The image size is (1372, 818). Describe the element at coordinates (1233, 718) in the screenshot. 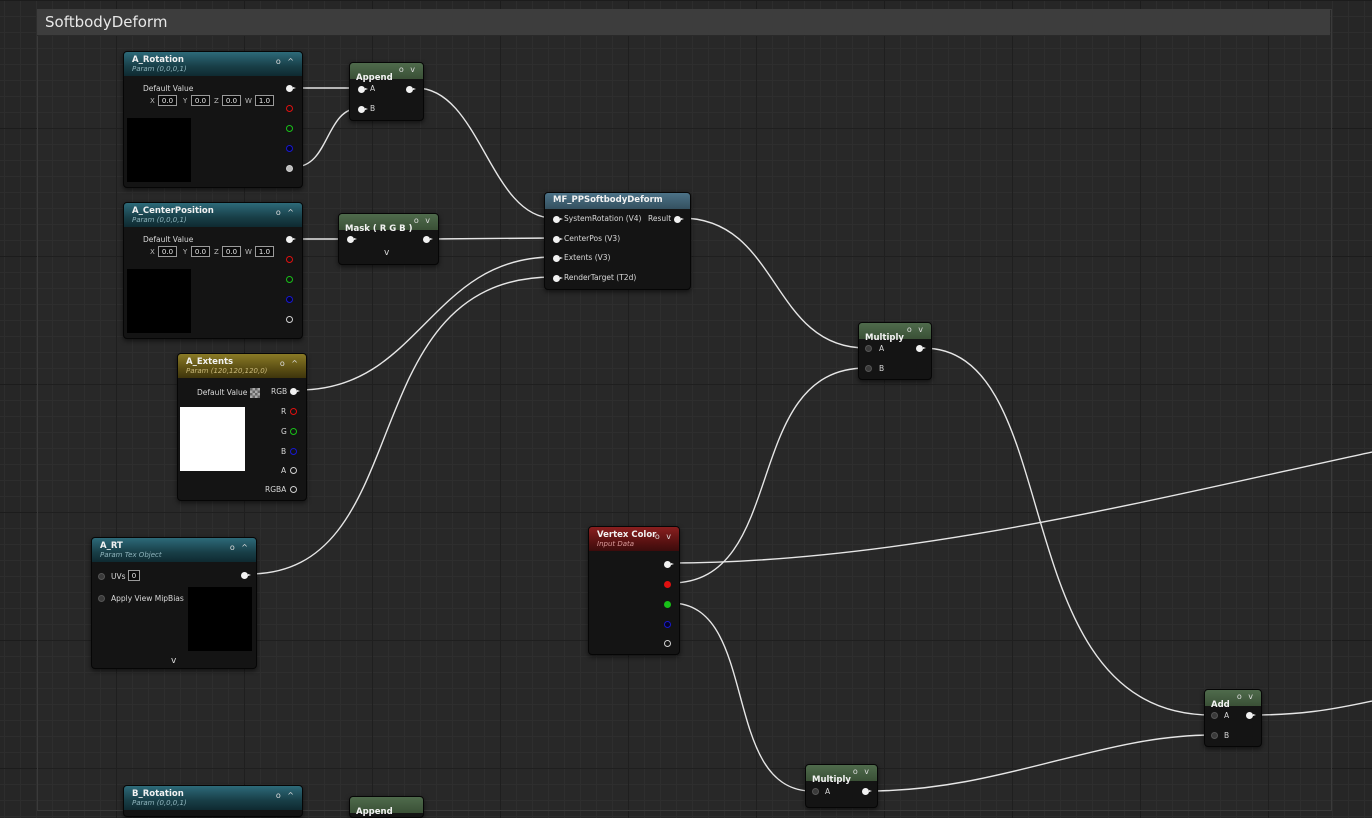

I see `node-add: Add o v A B` at that location.